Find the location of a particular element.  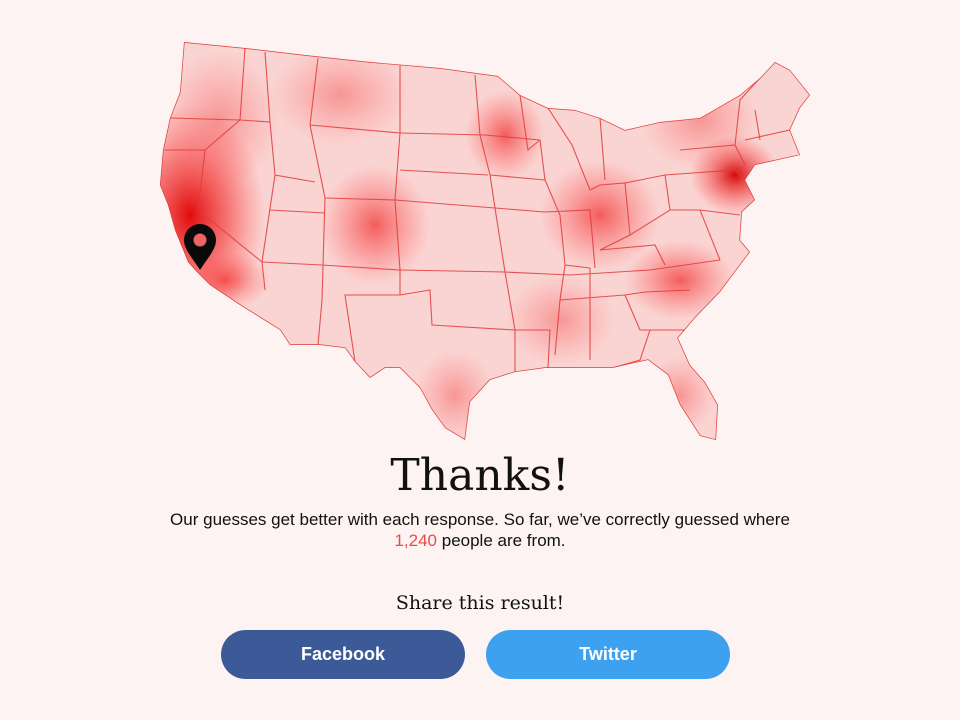

facebook-share-button: Facebook is located at coordinates (343, 654).